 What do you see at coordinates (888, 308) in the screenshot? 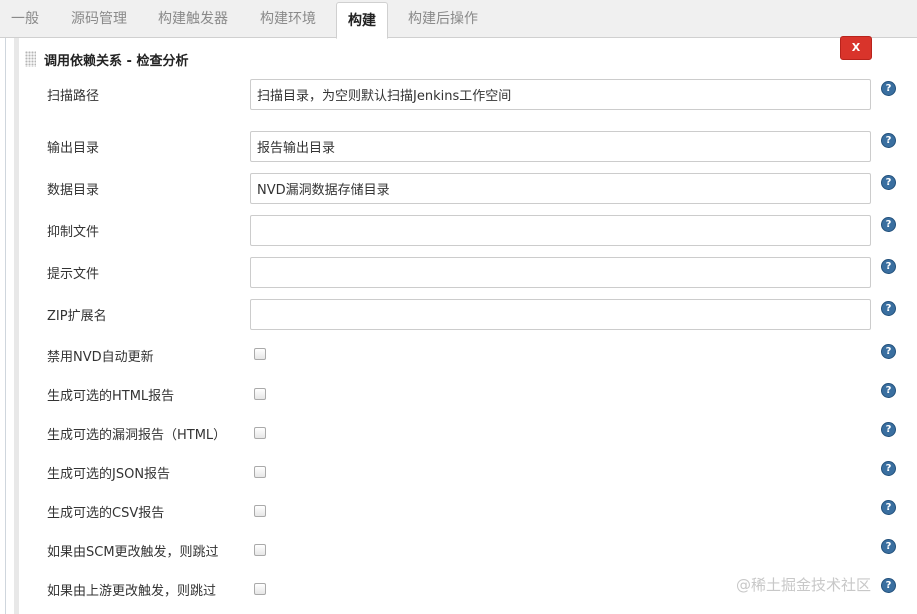
I see `zip-extensions-help-icon: ?` at bounding box center [888, 308].